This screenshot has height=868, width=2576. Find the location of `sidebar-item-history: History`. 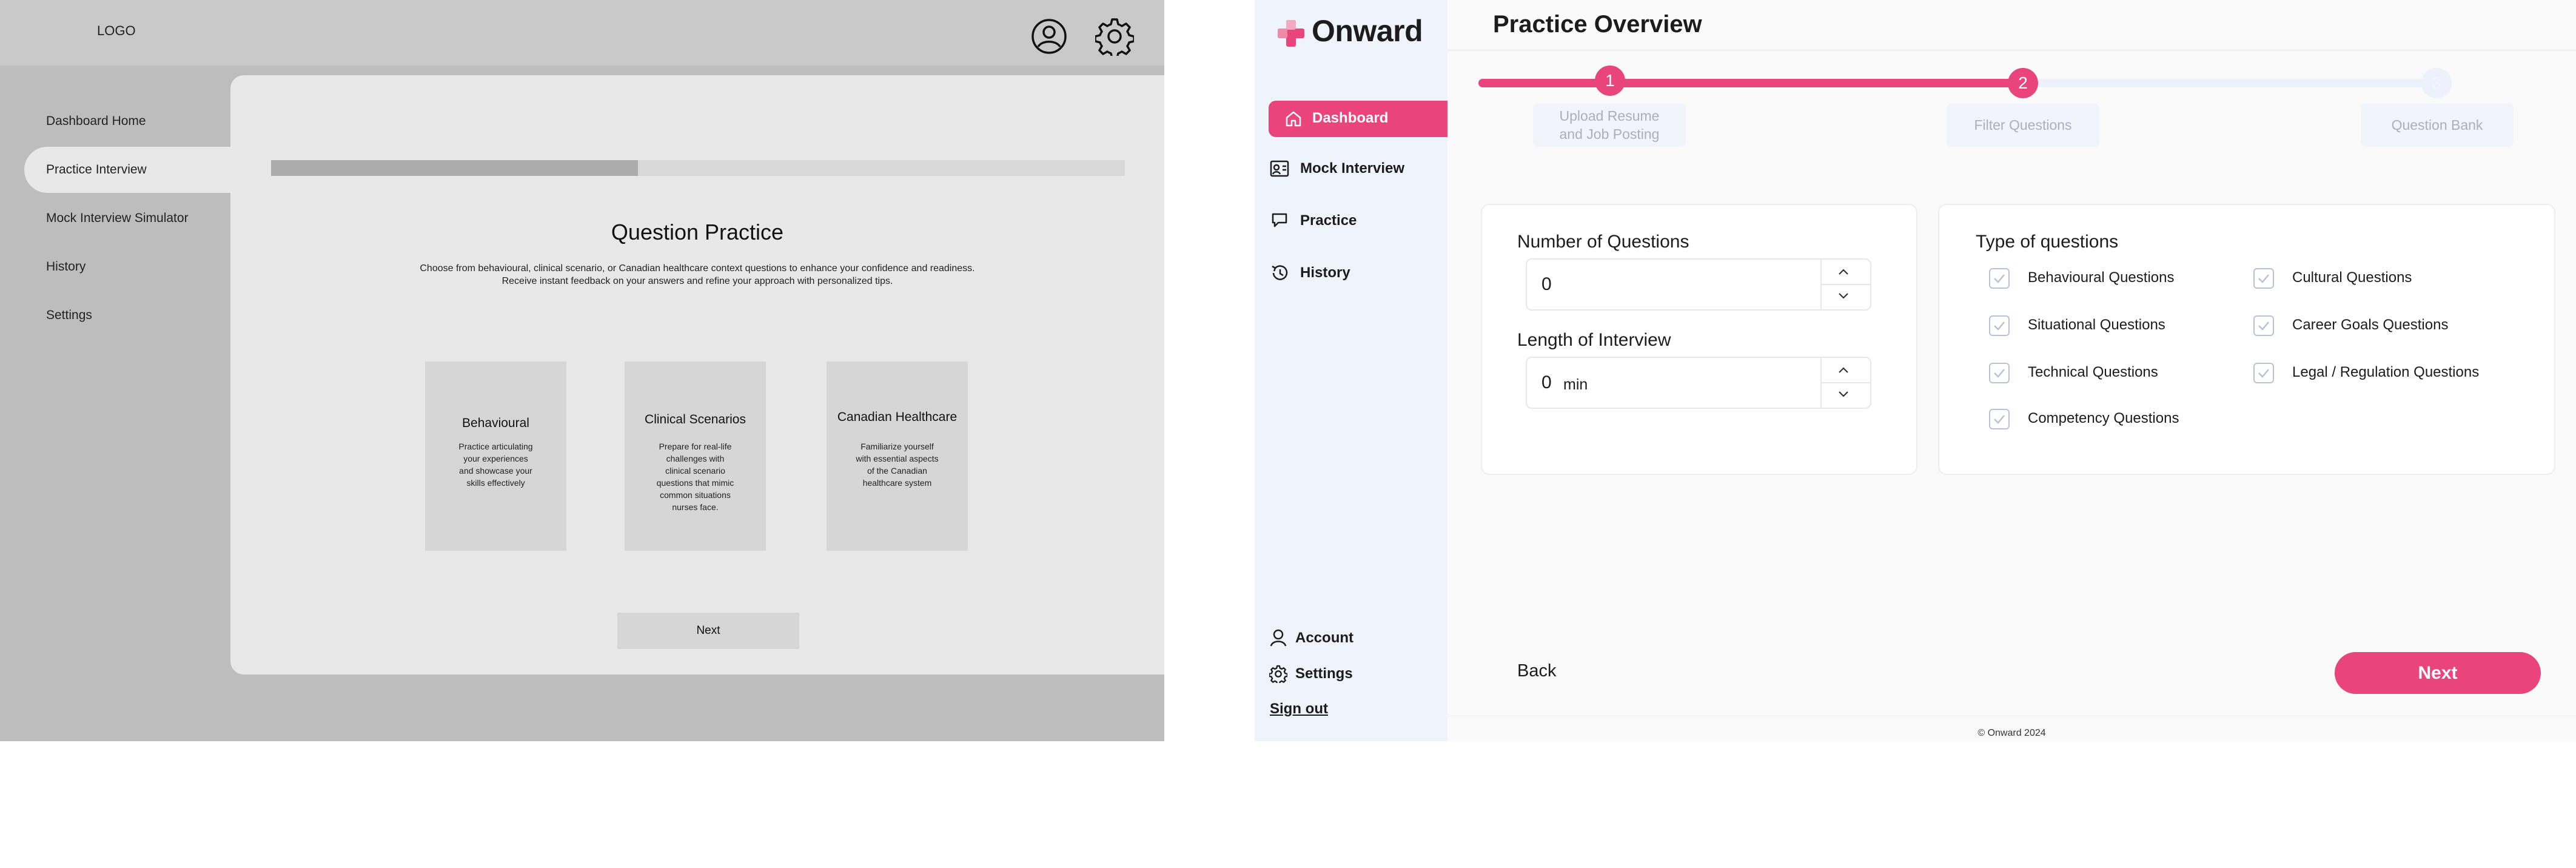

sidebar-item-history: History is located at coordinates (1325, 272).